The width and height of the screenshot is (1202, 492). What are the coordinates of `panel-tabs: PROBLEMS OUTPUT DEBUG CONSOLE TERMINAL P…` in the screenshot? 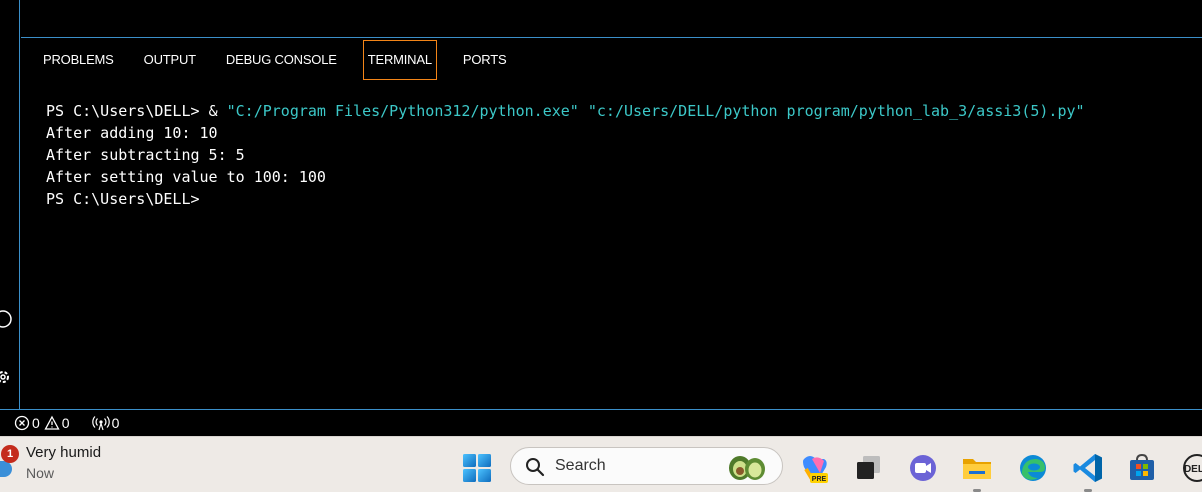 It's located at (276, 60).